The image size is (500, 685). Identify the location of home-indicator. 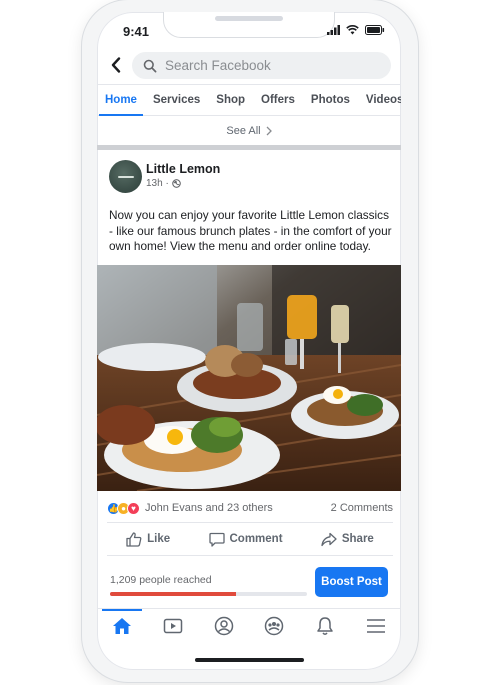
(249, 660).